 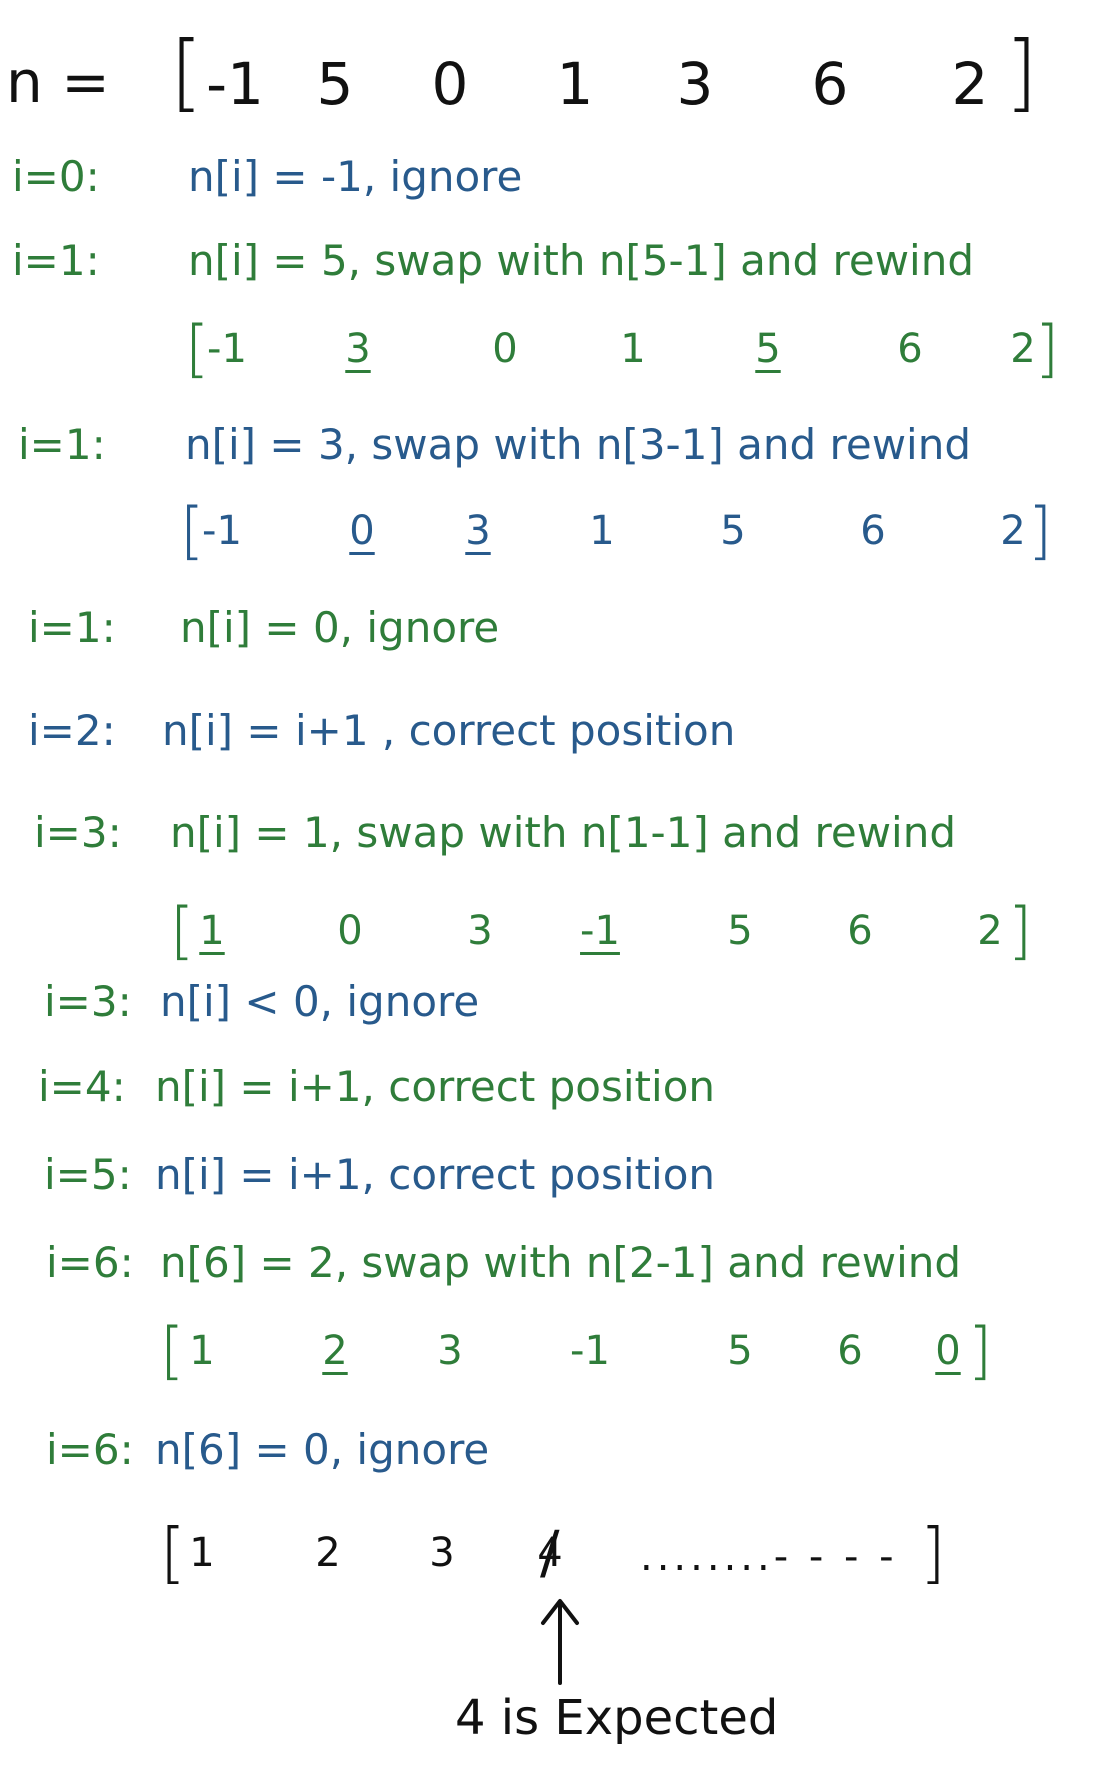 What do you see at coordinates (58, 82) in the screenshot?
I see `array-name-label: n =` at bounding box center [58, 82].